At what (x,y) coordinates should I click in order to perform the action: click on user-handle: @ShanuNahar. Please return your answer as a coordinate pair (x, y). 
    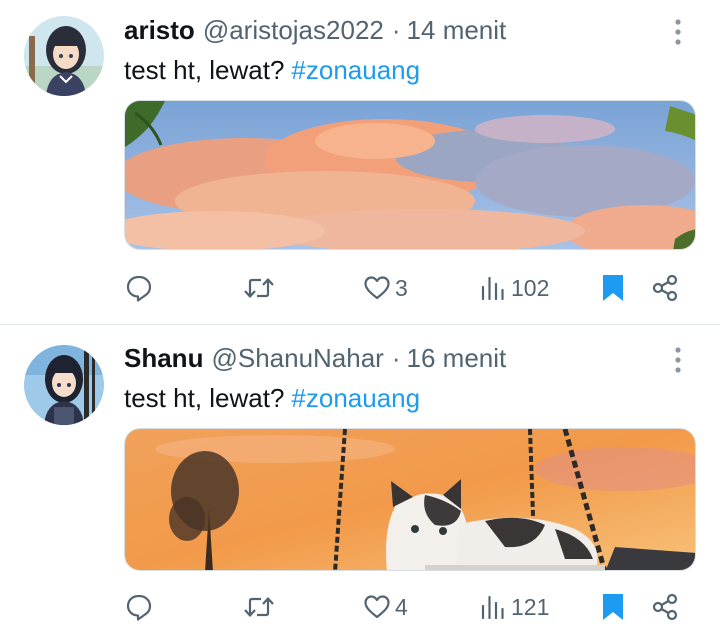
    Looking at the image, I should click on (297, 358).